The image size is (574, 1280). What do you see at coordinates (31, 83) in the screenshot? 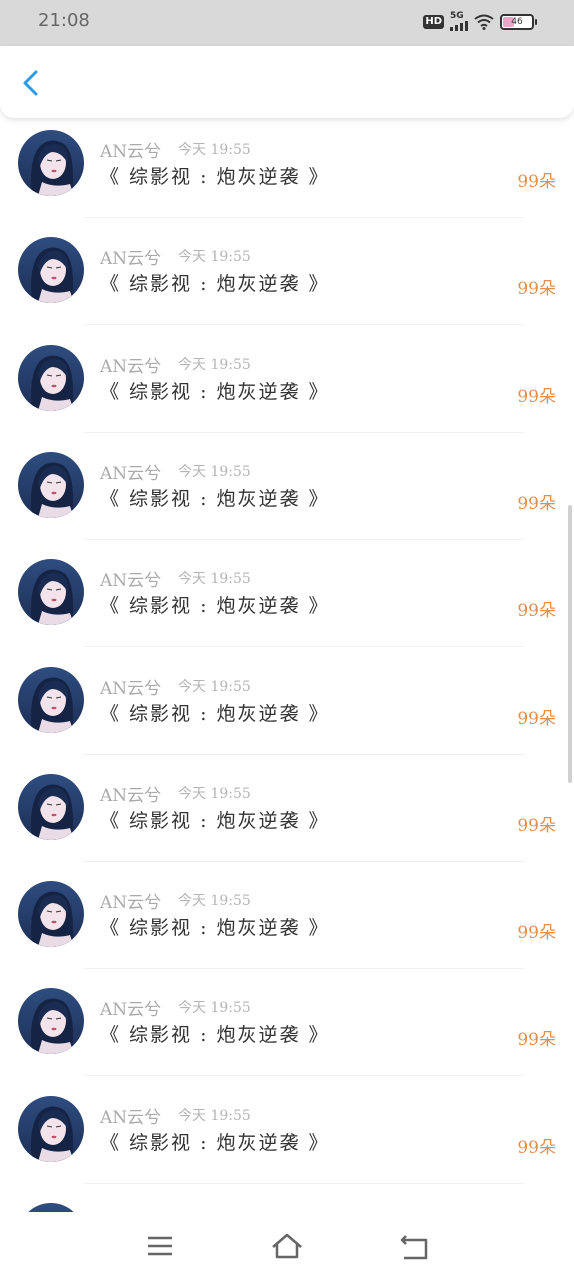
I see `chevron-left-icon` at bounding box center [31, 83].